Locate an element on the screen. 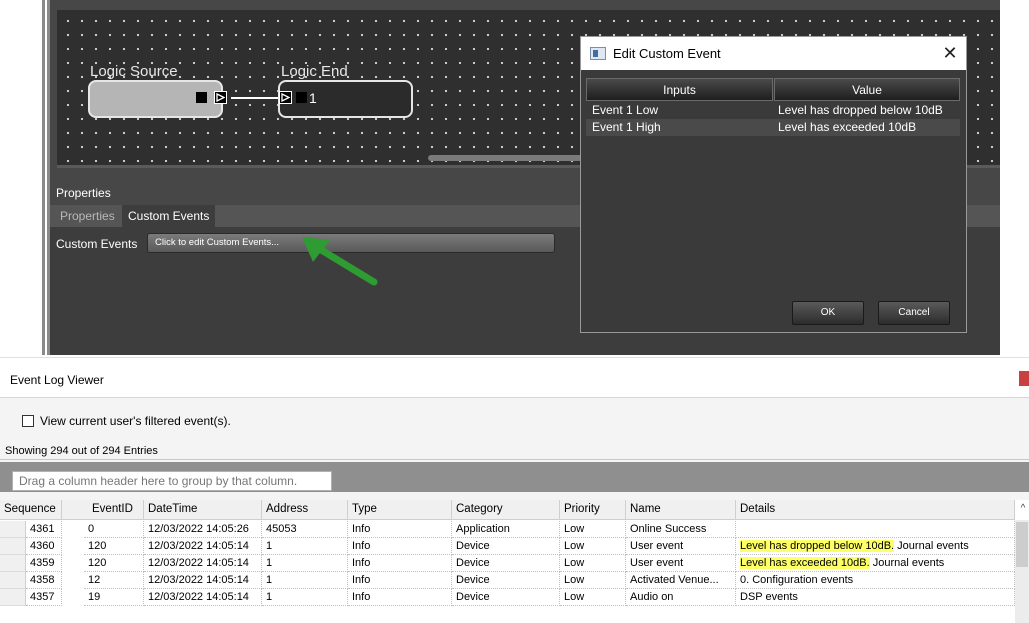  column-header-category: Category is located at coordinates (506, 510).